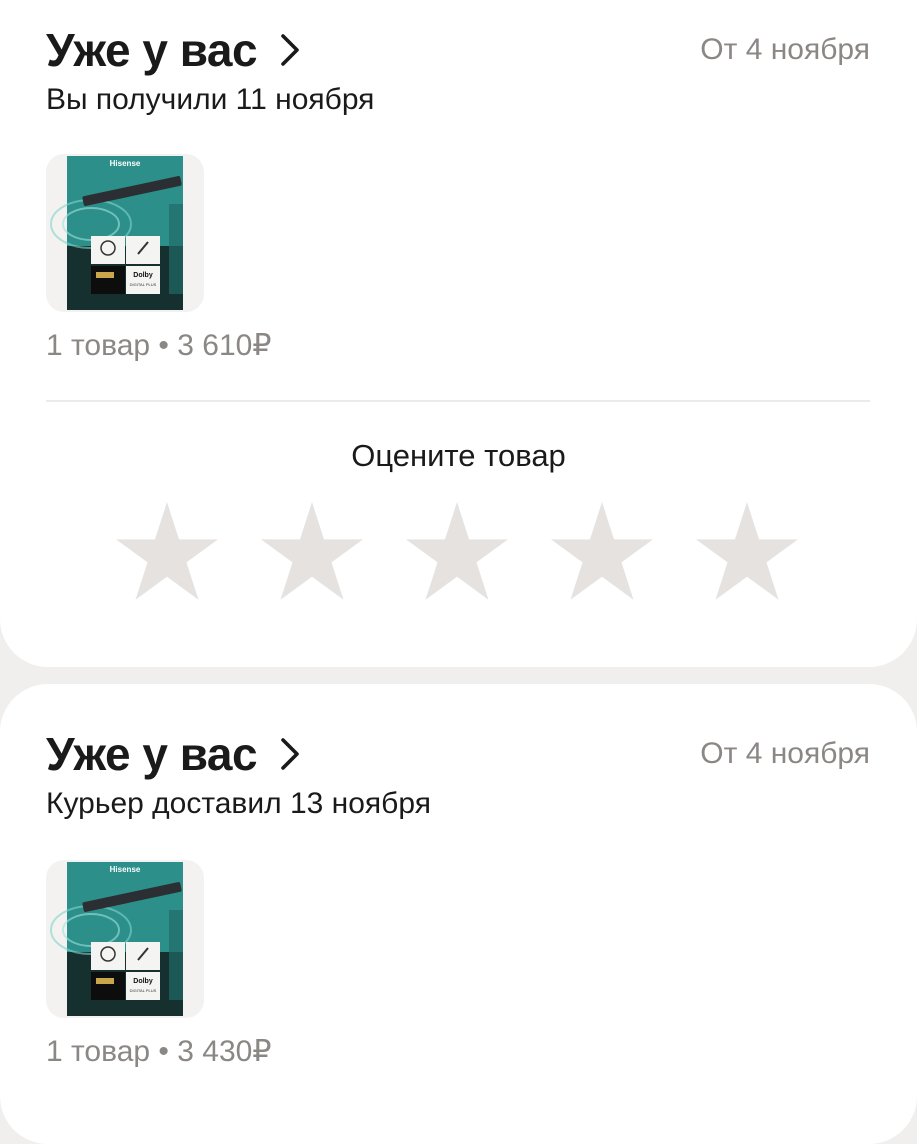 The width and height of the screenshot is (917, 1144). What do you see at coordinates (159, 345) in the screenshot?
I see `order-summary: 1 товар • 3 610₽` at bounding box center [159, 345].